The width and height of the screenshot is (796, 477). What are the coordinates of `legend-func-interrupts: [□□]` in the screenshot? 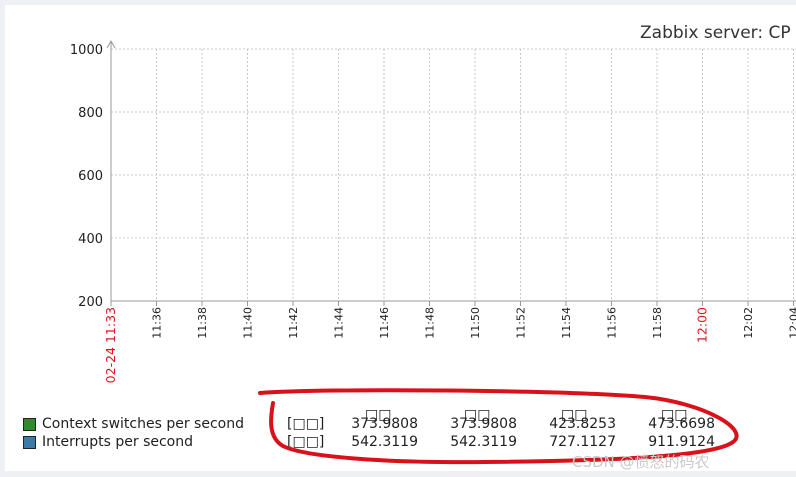 It's located at (306, 442).